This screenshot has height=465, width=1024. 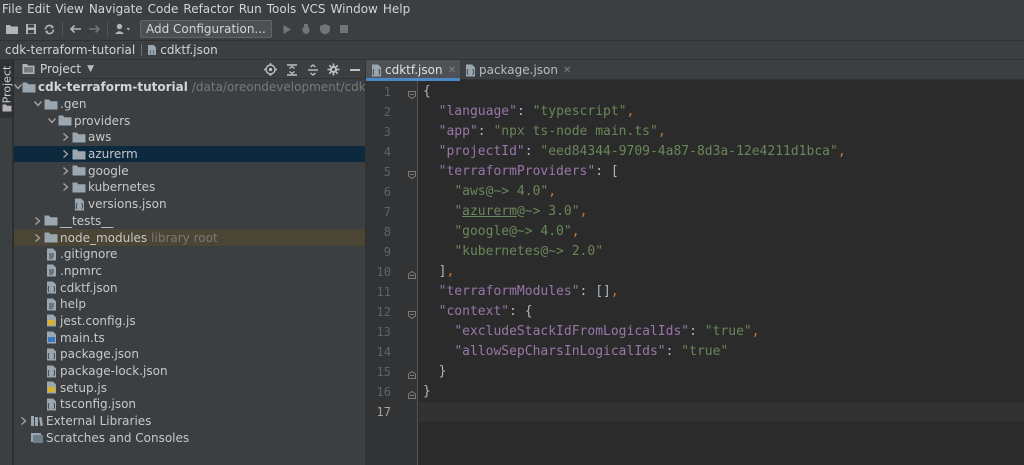 What do you see at coordinates (306, 29) in the screenshot?
I see `debug-icon` at bounding box center [306, 29].